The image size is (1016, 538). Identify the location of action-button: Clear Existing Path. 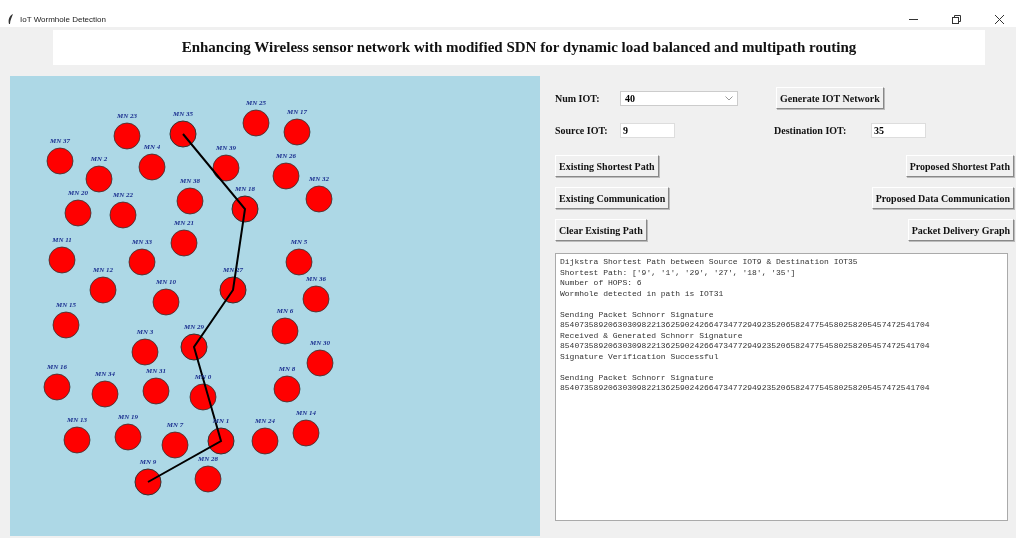
(601, 230).